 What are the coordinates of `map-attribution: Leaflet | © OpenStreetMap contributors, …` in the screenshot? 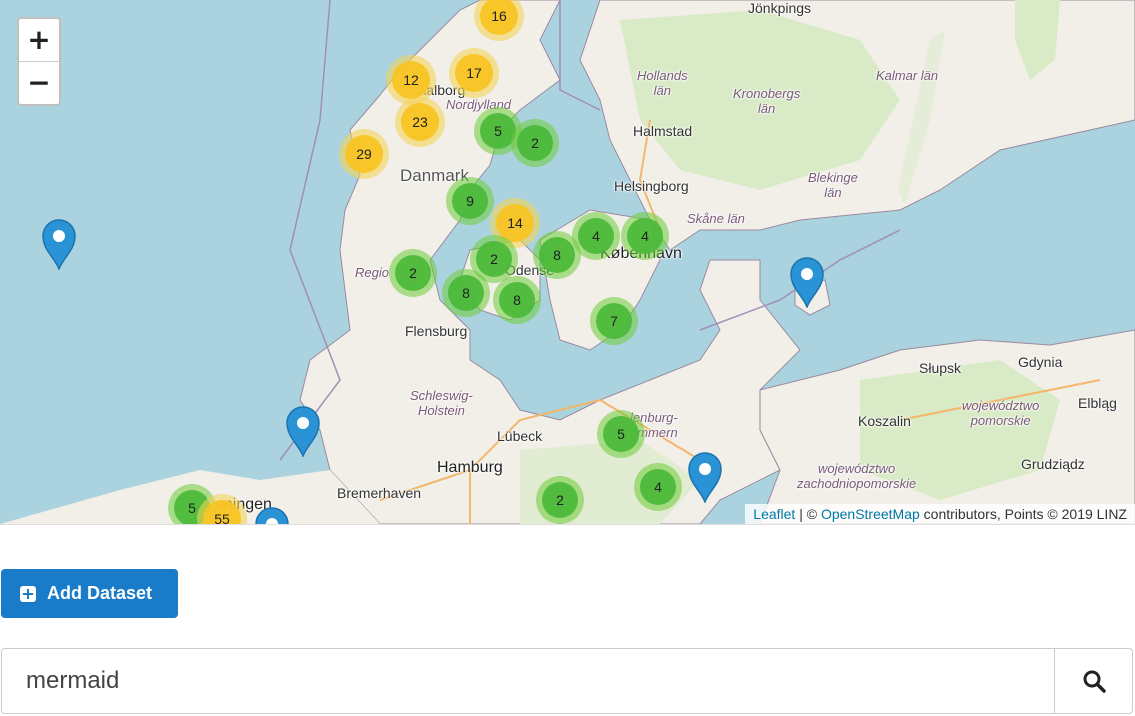 It's located at (940, 514).